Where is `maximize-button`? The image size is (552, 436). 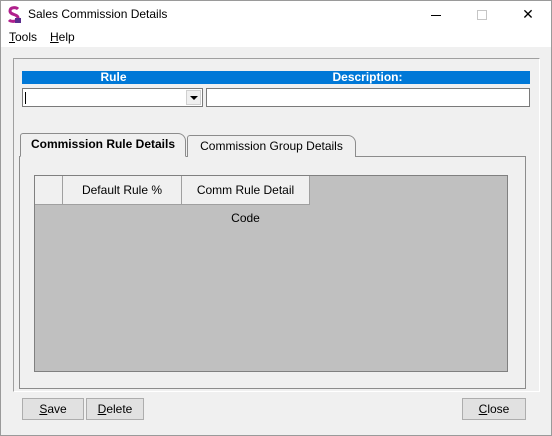
maximize-button is located at coordinates (482, 15).